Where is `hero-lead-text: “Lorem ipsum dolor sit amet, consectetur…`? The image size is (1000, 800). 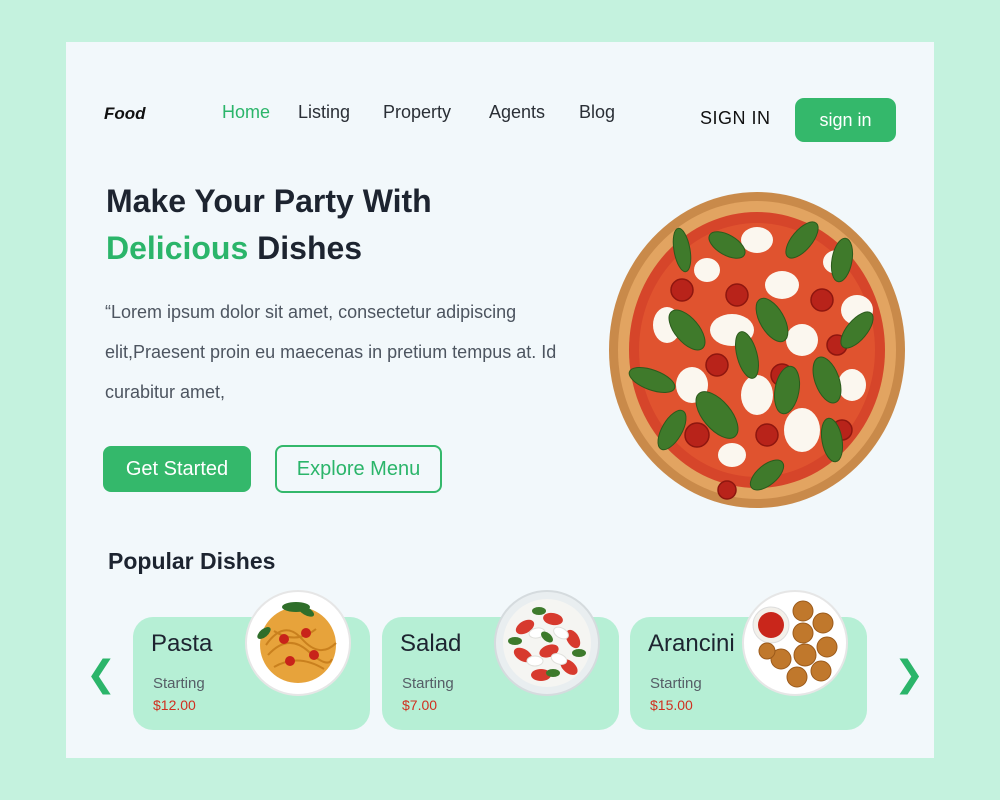
hero-lead-text: “Lorem ipsum dolor sit amet, consectetur… is located at coordinates (331, 352).